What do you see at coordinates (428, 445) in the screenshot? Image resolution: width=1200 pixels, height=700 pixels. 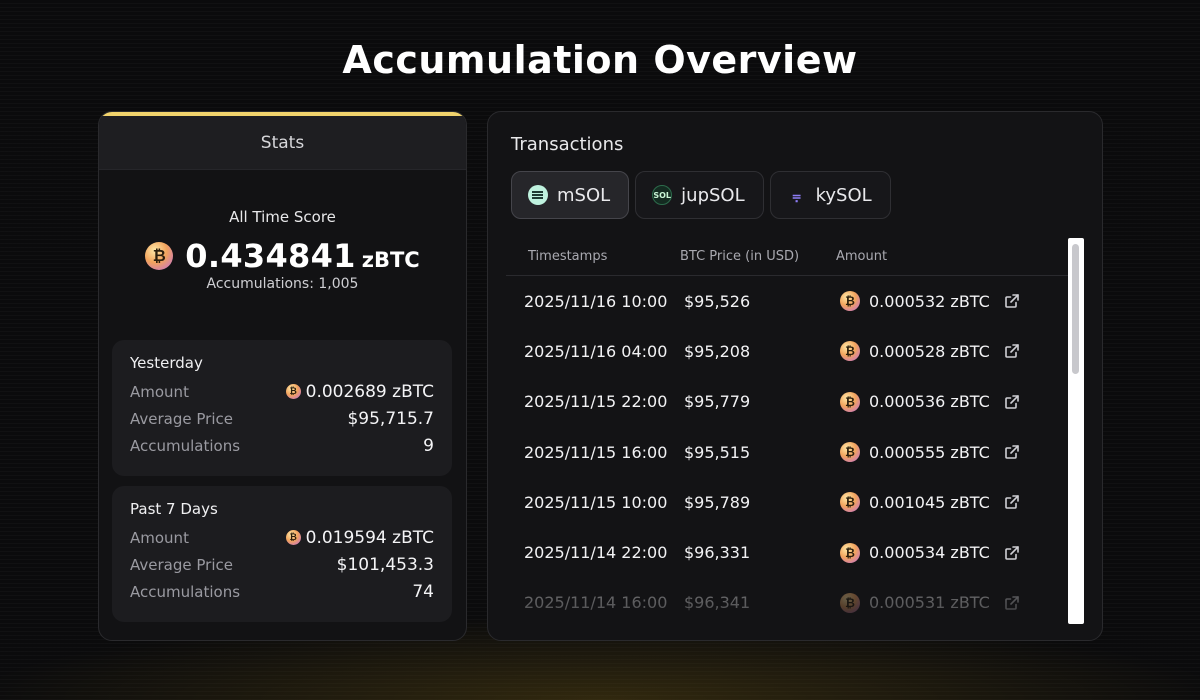 I see `yesterday-accumulations: 9` at bounding box center [428, 445].